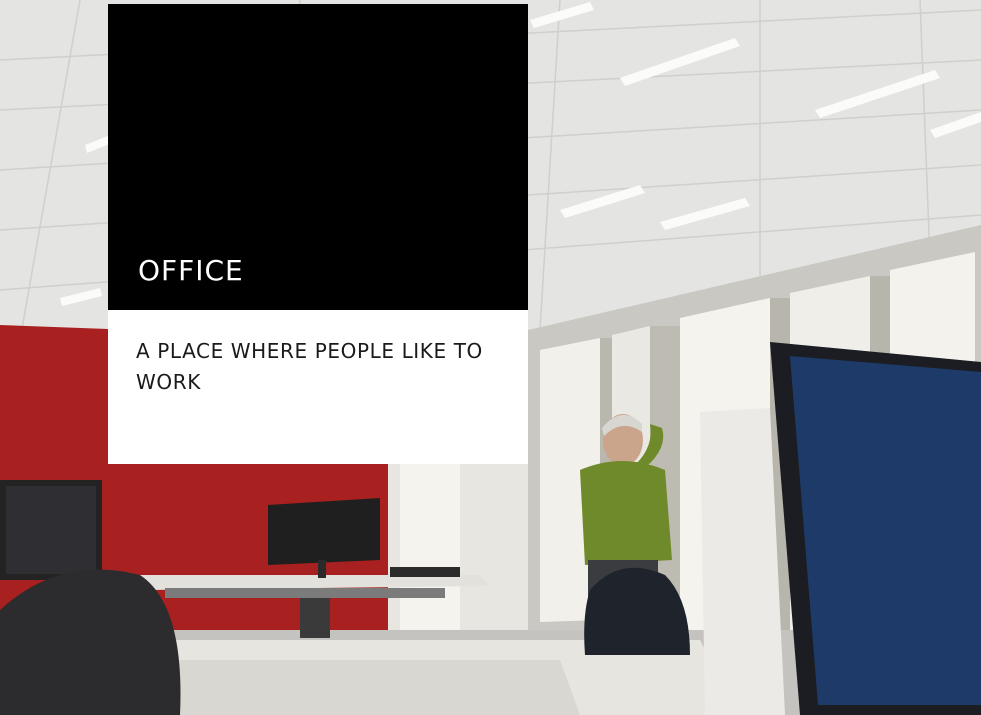 This screenshot has width=981, height=715. I want to click on page-title: OFFICE, so click(191, 270).